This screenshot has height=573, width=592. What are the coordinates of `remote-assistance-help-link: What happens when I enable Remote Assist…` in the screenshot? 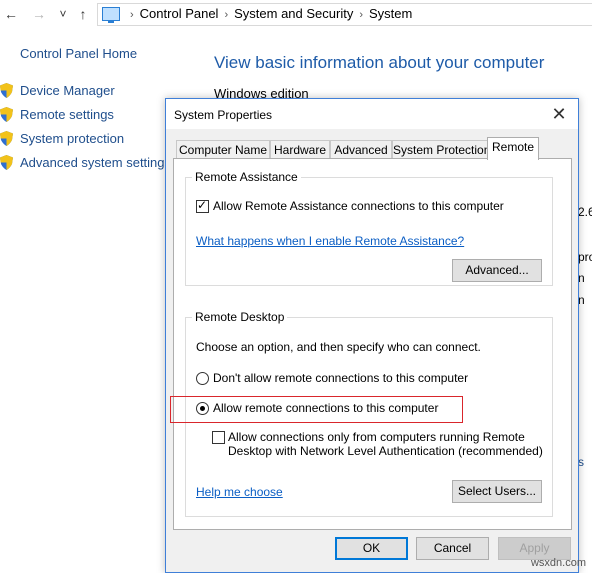 It's located at (330, 241).